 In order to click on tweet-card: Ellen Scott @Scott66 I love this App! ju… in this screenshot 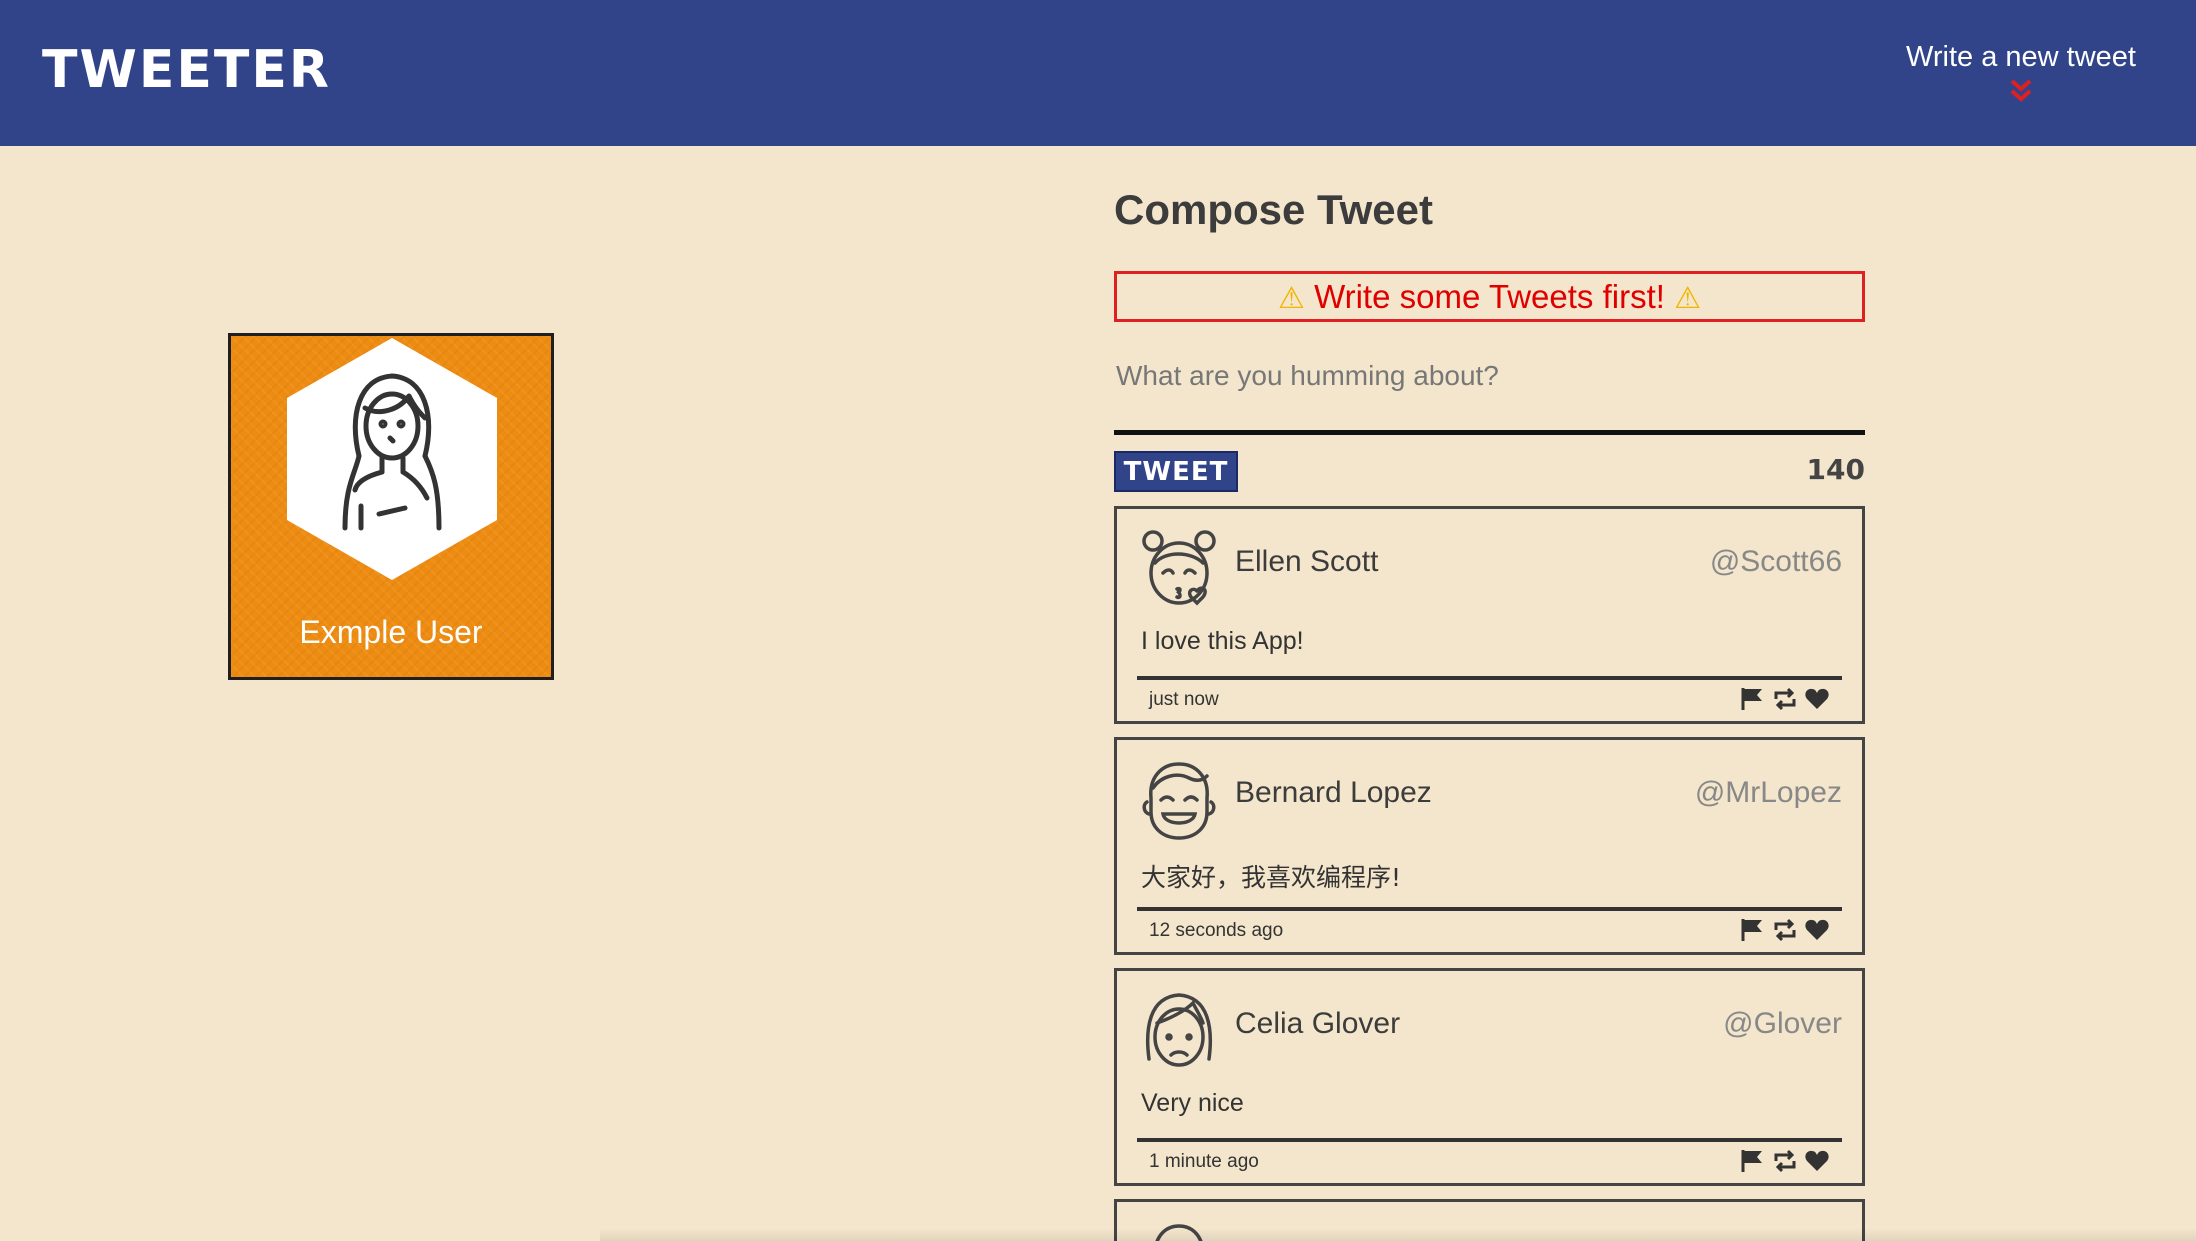, I will do `click(1489, 615)`.